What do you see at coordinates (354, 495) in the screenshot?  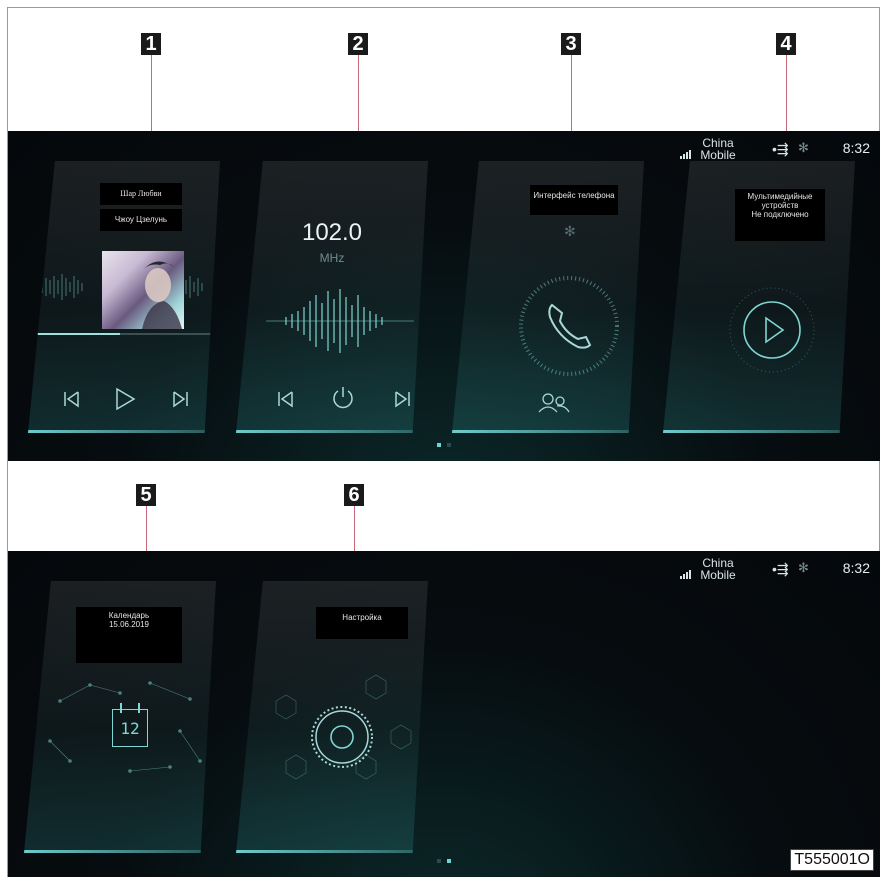 I see `marker-6: 6` at bounding box center [354, 495].